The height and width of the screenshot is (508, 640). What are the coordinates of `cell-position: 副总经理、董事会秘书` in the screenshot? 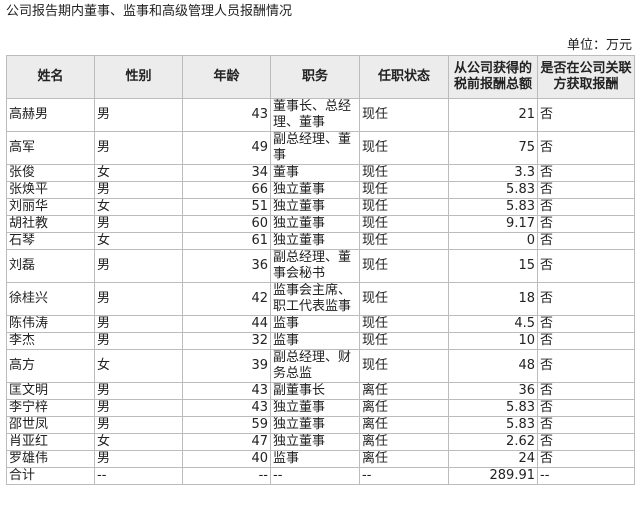 It's located at (315, 266).